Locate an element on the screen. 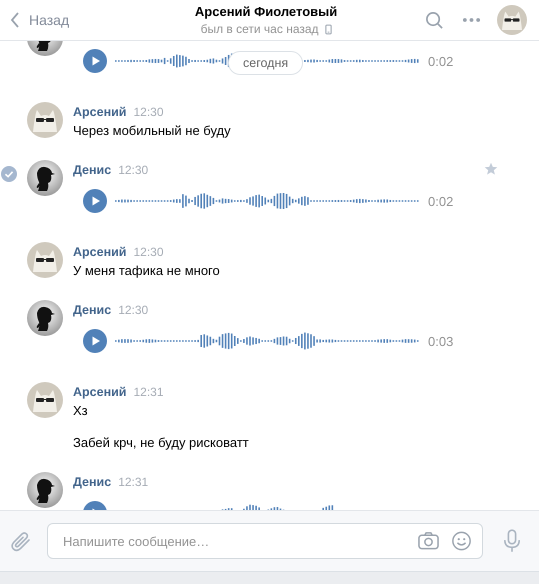 This screenshot has height=584, width=539. chevron-icon is located at coordinates (15, 20).